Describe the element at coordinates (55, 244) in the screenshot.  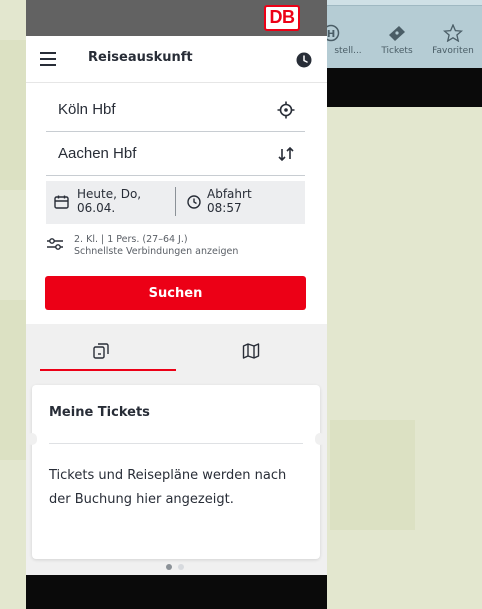
I see `filter-sliders-icon` at that location.